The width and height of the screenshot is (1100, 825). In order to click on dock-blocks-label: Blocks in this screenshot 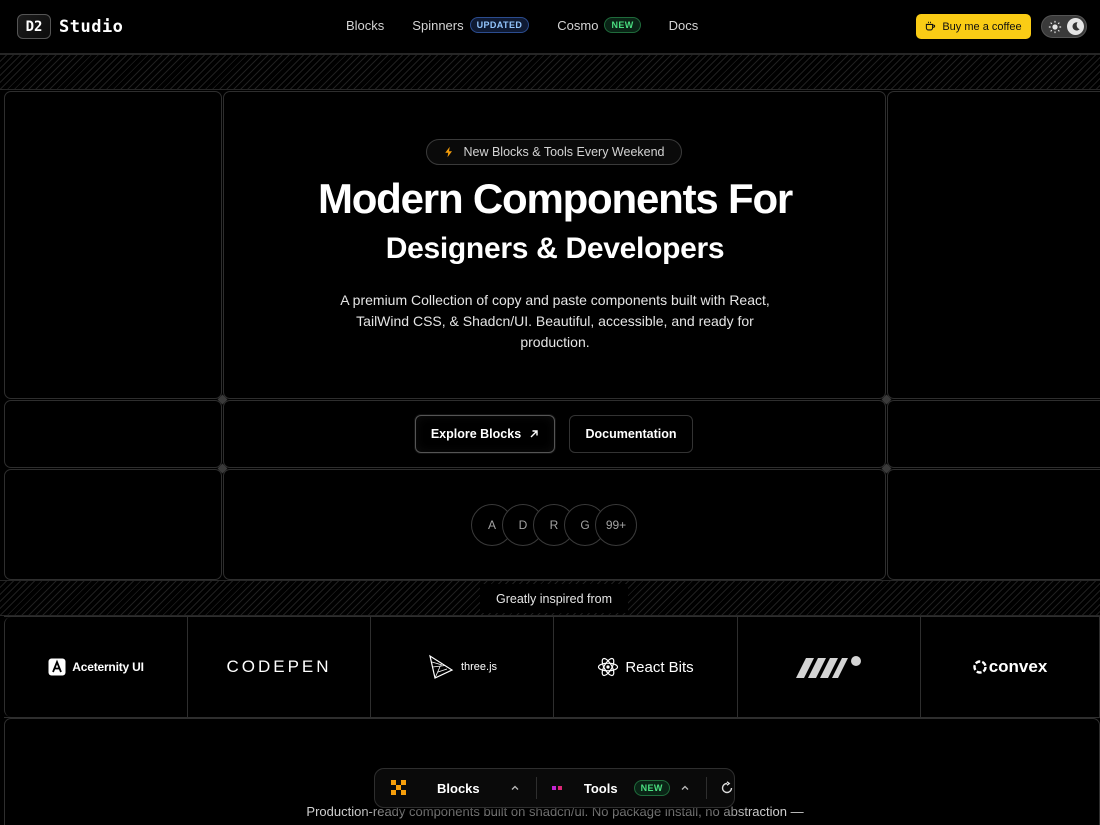, I will do `click(458, 788)`.